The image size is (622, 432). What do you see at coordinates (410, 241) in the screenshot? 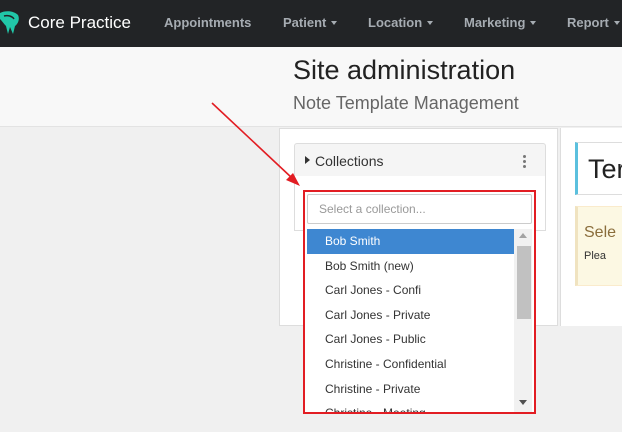
I see `collection-option: Bob Smith` at bounding box center [410, 241].